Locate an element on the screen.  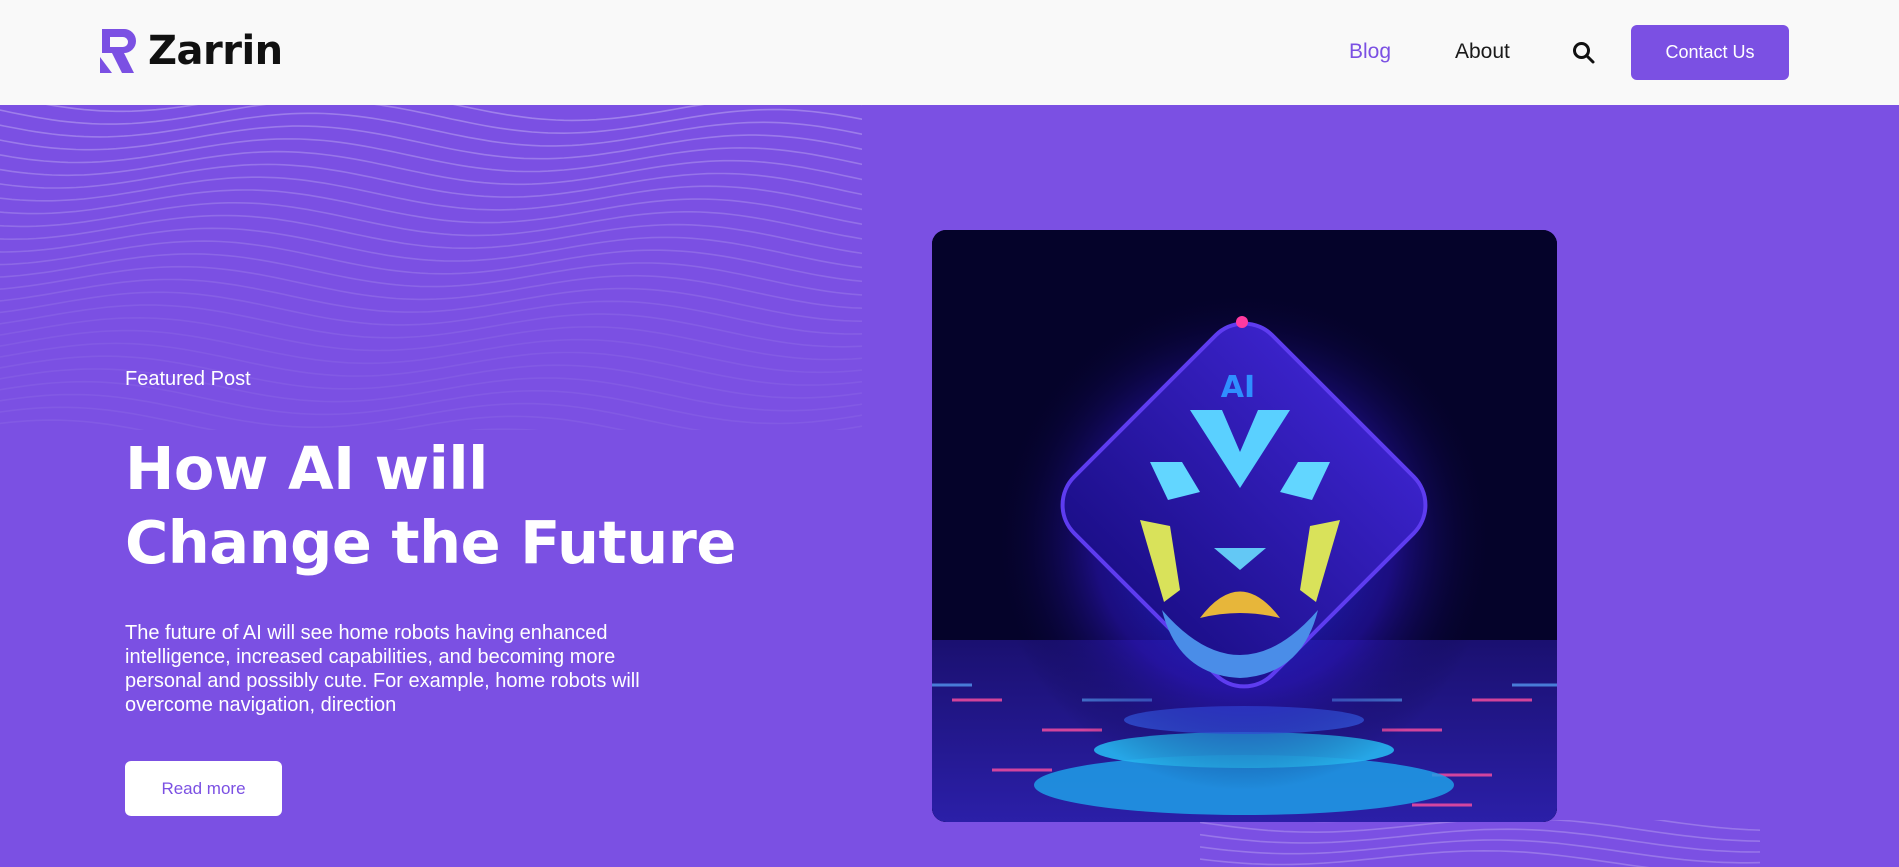
brand-name: Zarrin is located at coordinates (215, 51).